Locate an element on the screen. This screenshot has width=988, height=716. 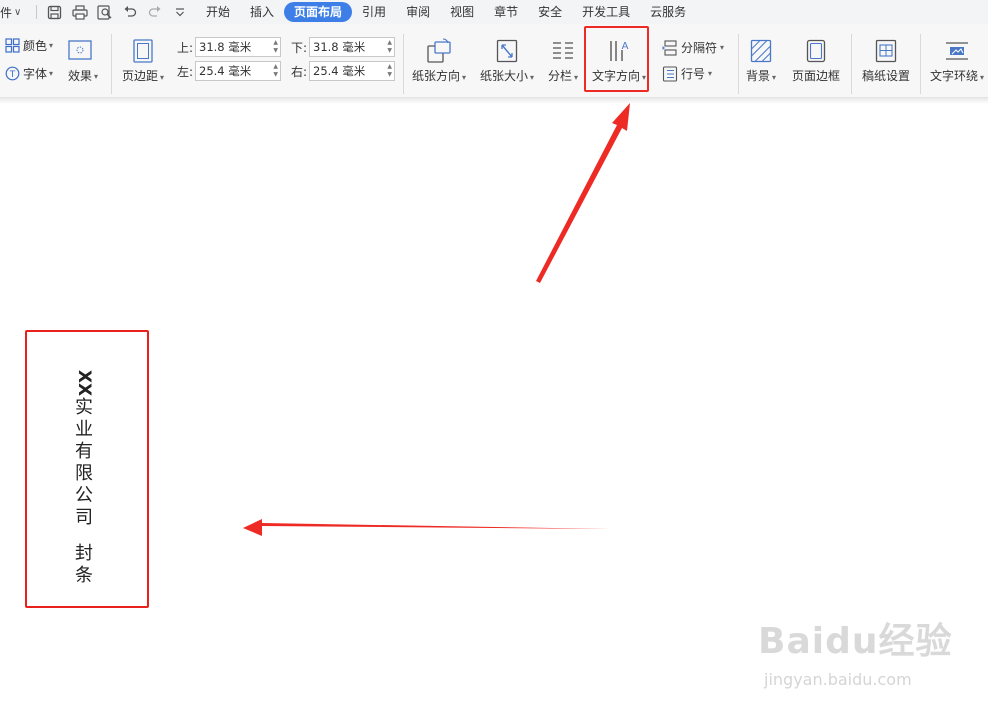
baidu-watermark: Baidu经验 jingyan.baidu.com is located at coordinates (855, 650).